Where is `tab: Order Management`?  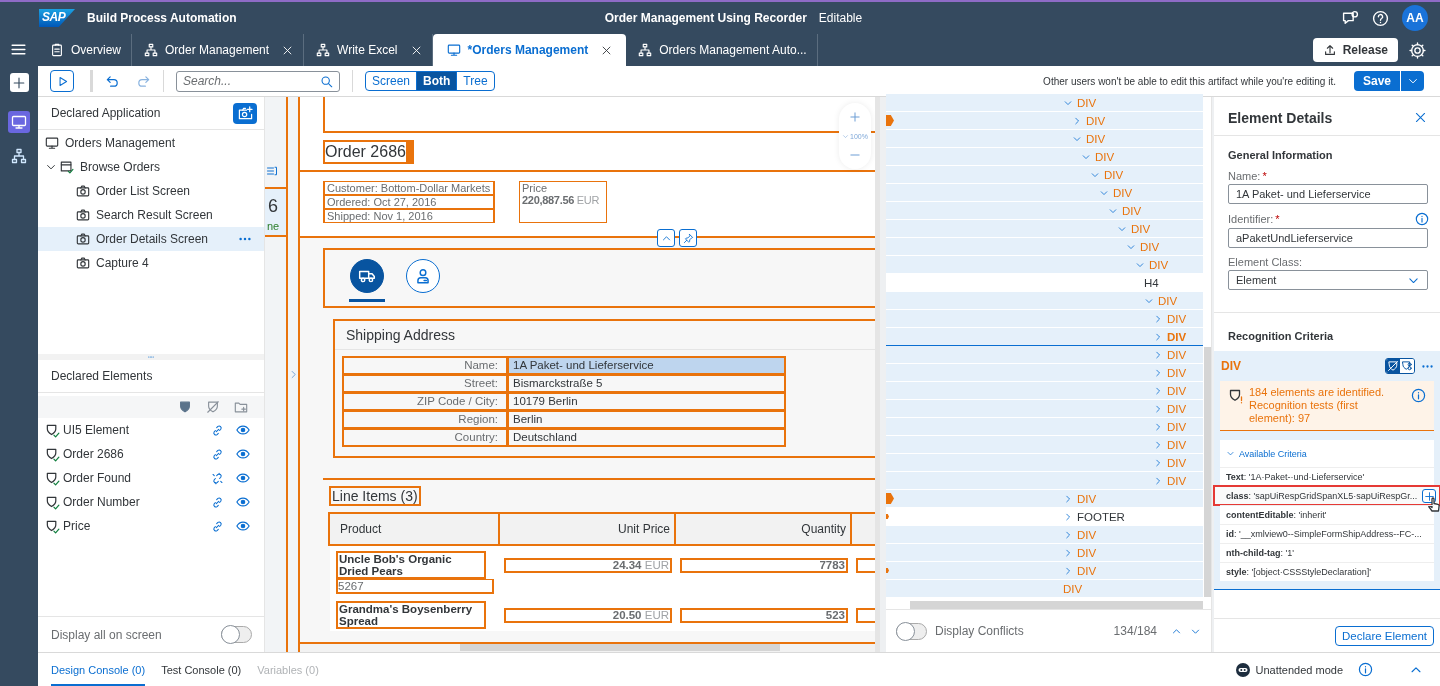 tab: Order Management is located at coordinates (218, 50).